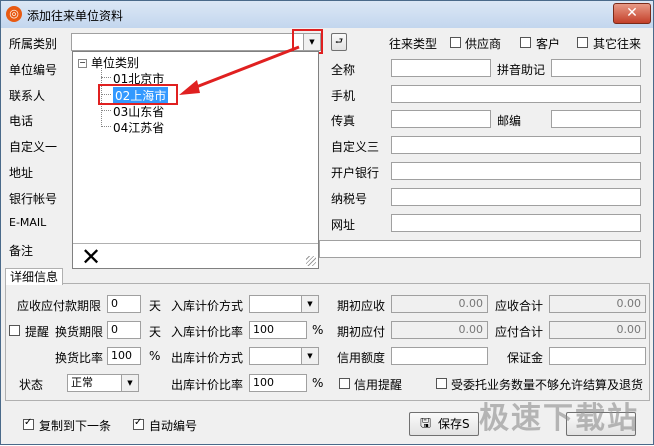  Describe the element at coordinates (597, 304) in the screenshot. I see `receivable-total-value: 0.00` at that location.